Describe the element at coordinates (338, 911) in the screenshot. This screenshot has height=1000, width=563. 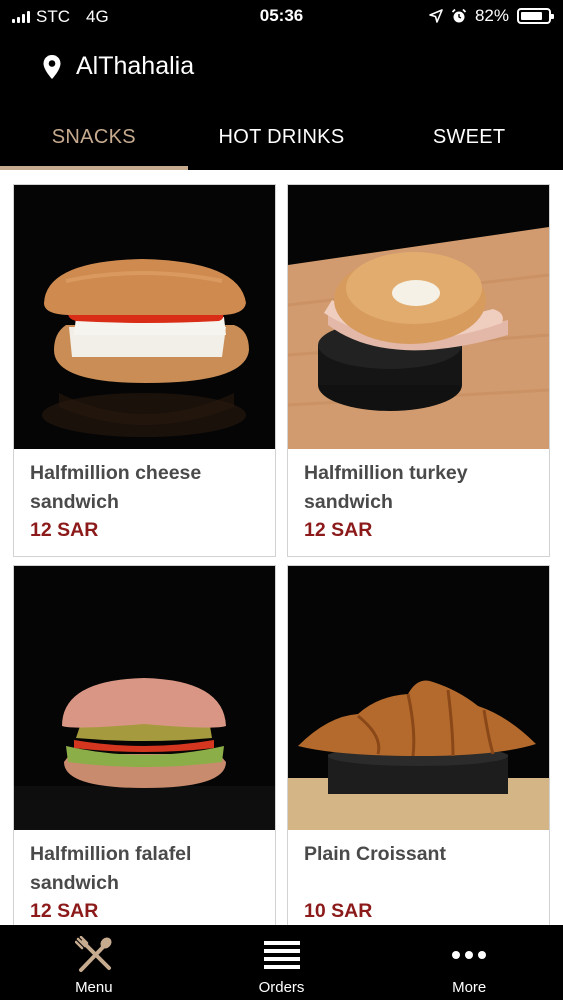
I see `product-price: 10 SAR` at that location.